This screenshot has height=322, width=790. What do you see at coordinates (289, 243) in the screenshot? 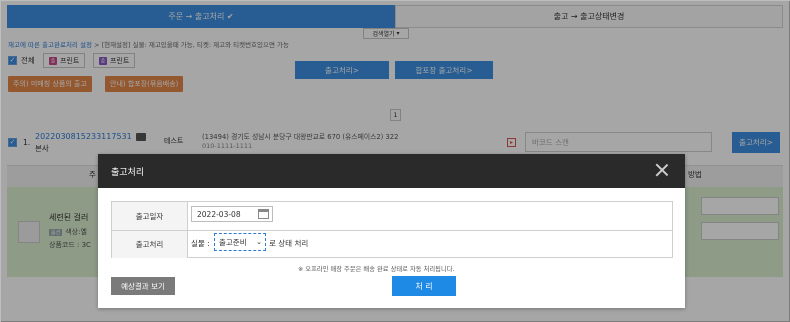
I see `status-suffix: 로 상태 처리` at bounding box center [289, 243].